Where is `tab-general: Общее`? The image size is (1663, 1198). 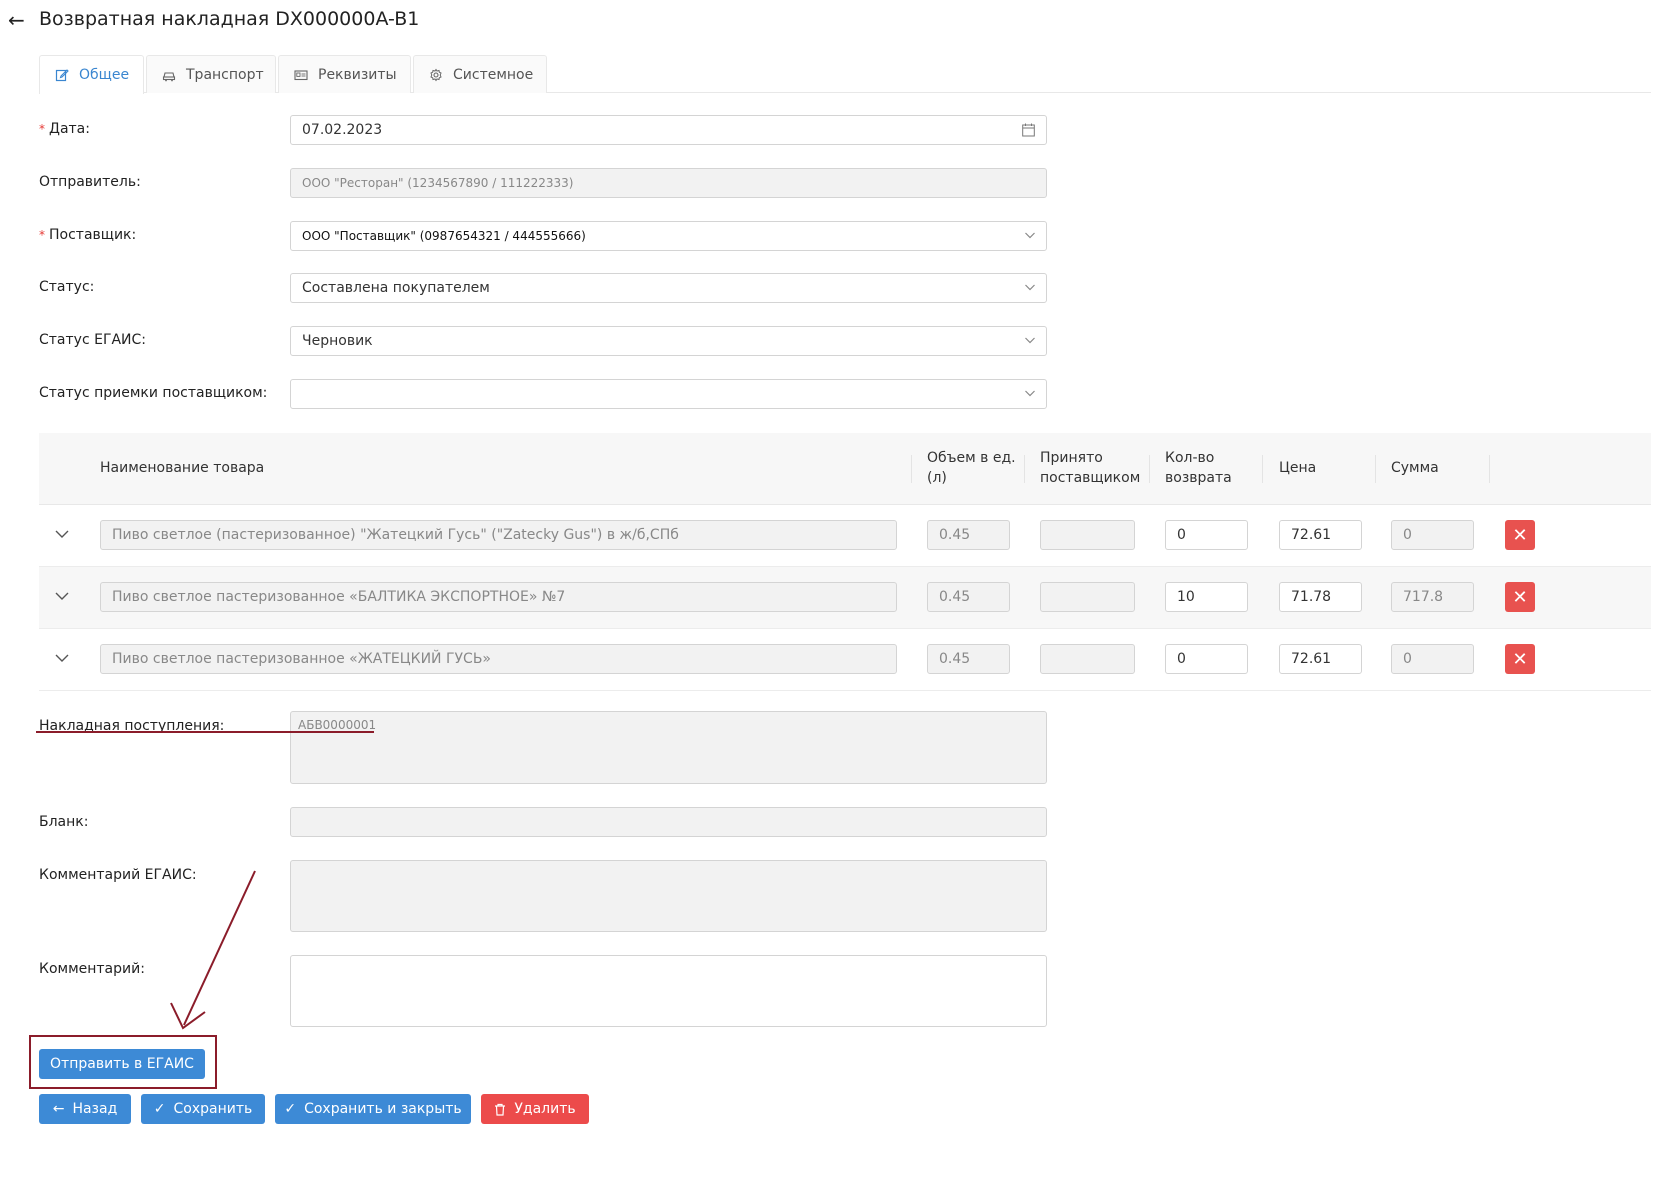 tab-general: Общее is located at coordinates (91, 74).